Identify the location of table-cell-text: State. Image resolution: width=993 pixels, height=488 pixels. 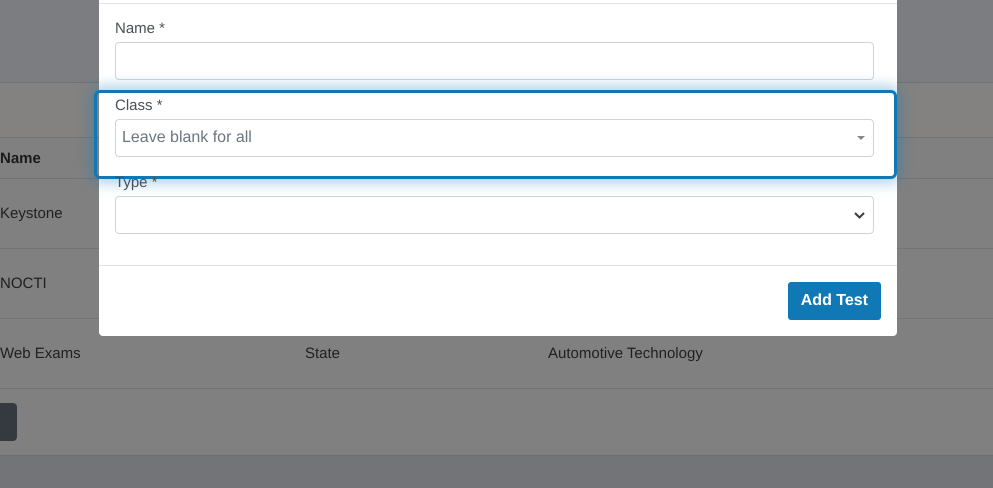
(323, 353).